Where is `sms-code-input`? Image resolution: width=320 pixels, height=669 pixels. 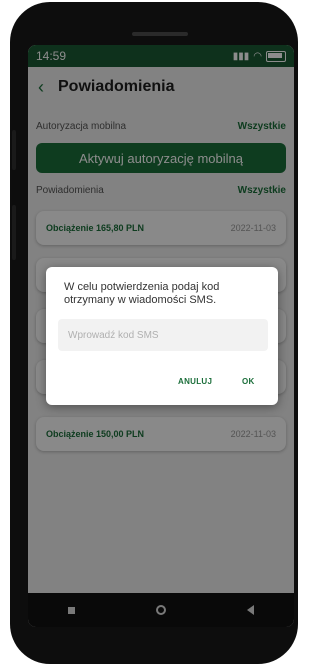
sms-code-input is located at coordinates (163, 335).